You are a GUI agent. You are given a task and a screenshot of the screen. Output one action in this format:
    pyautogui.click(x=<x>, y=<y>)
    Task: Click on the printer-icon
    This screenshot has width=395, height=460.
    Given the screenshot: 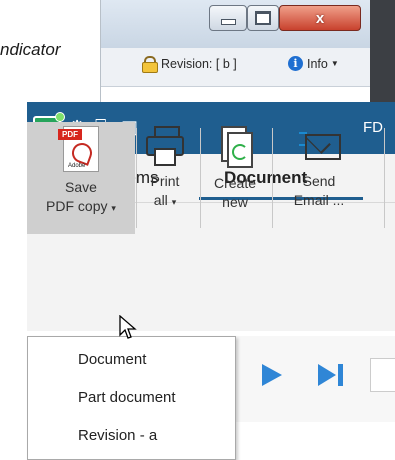 What is the action you would take?
    pyautogui.click(x=165, y=146)
    